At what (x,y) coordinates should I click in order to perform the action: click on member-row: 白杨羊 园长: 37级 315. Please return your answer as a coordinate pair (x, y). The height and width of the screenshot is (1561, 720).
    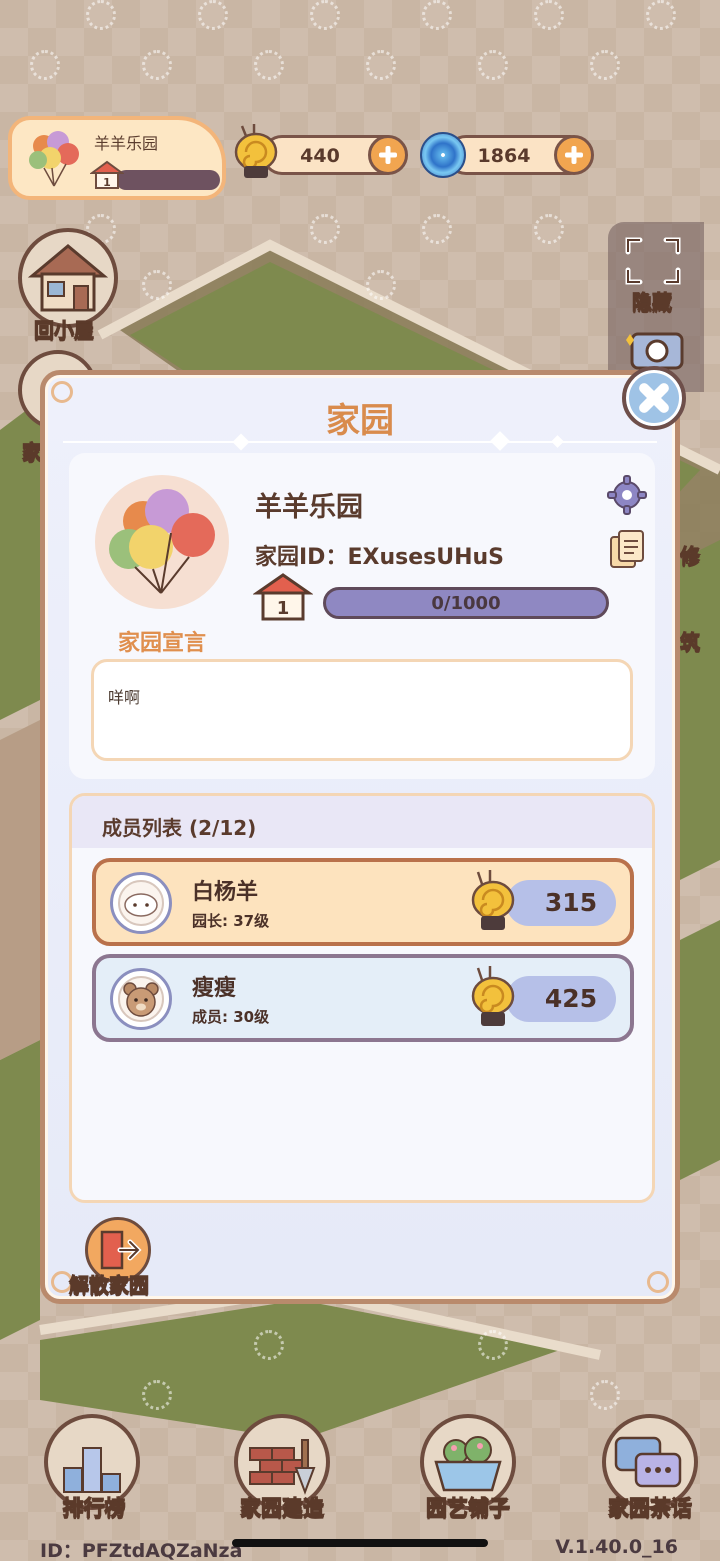
    Looking at the image, I should click on (363, 902).